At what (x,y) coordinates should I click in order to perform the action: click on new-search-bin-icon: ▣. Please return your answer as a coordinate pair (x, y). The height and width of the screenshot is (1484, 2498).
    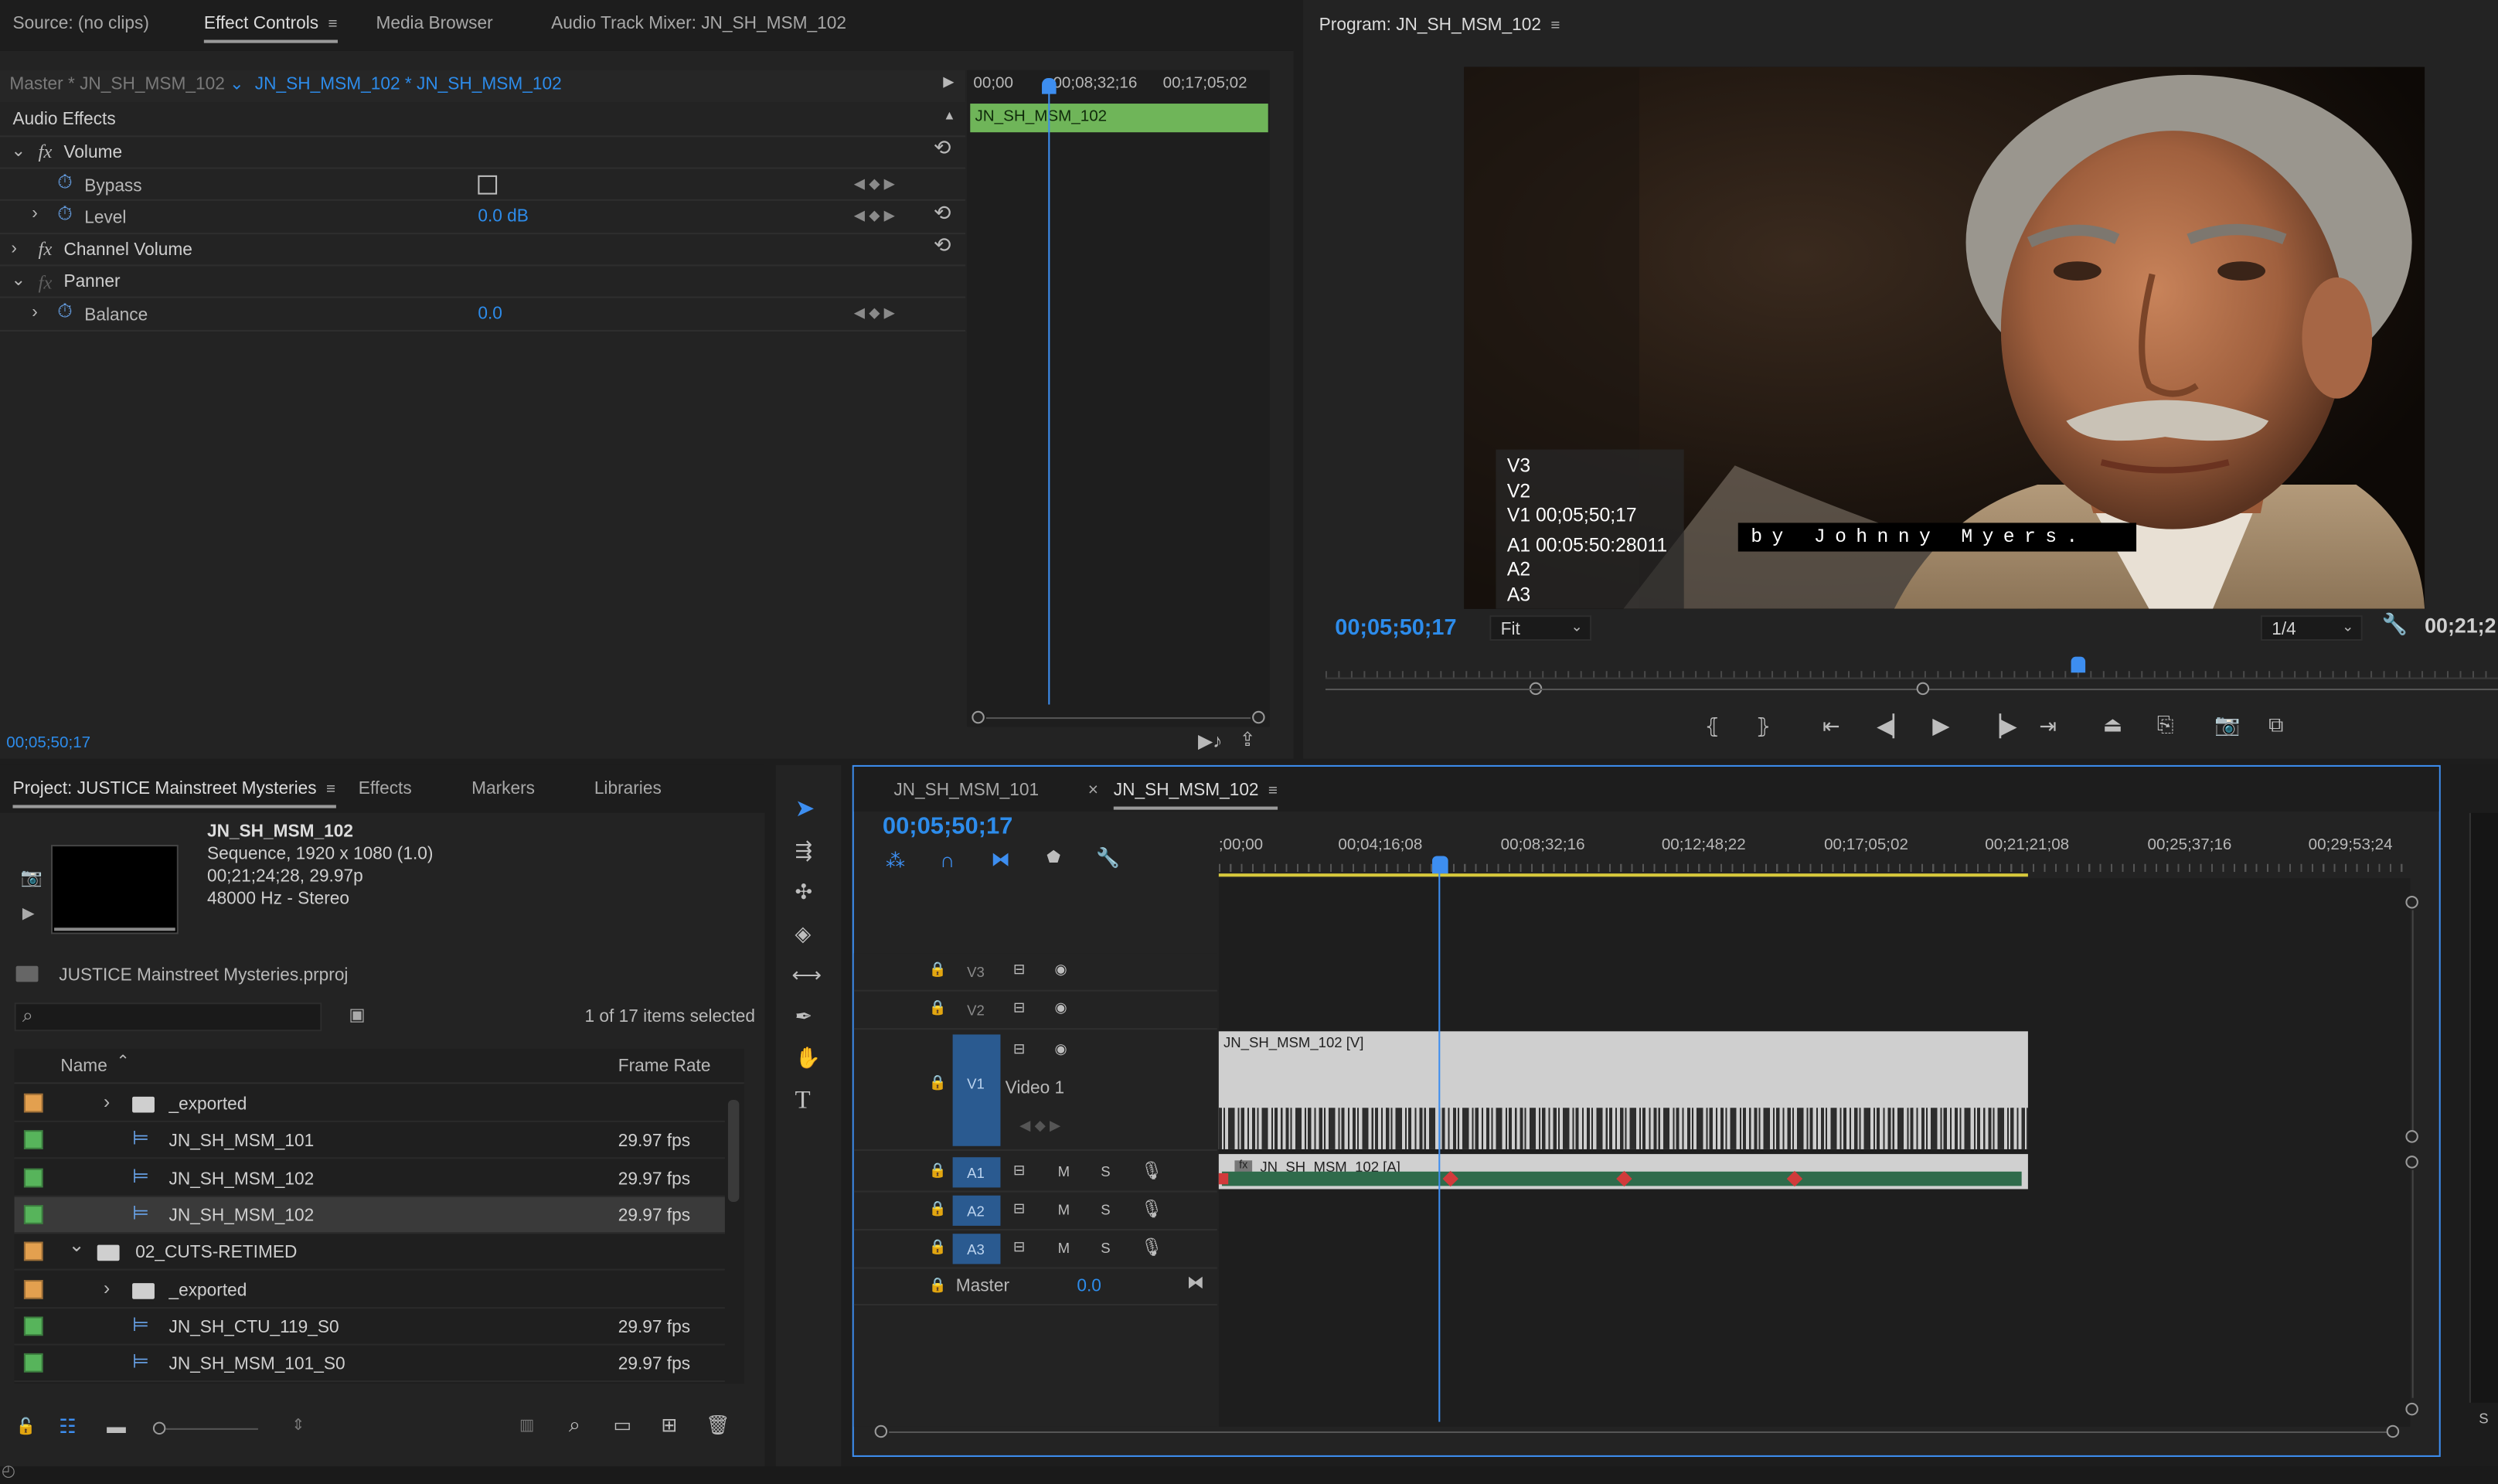
    Looking at the image, I should click on (357, 1014).